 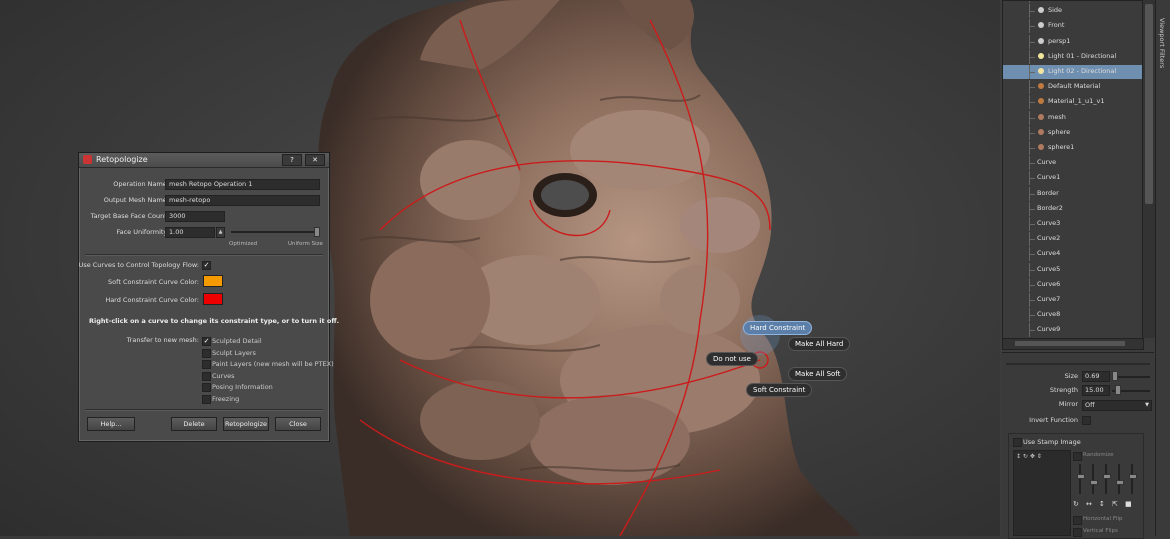 What do you see at coordinates (315, 160) in the screenshot?
I see `close-icon: ✕` at bounding box center [315, 160].